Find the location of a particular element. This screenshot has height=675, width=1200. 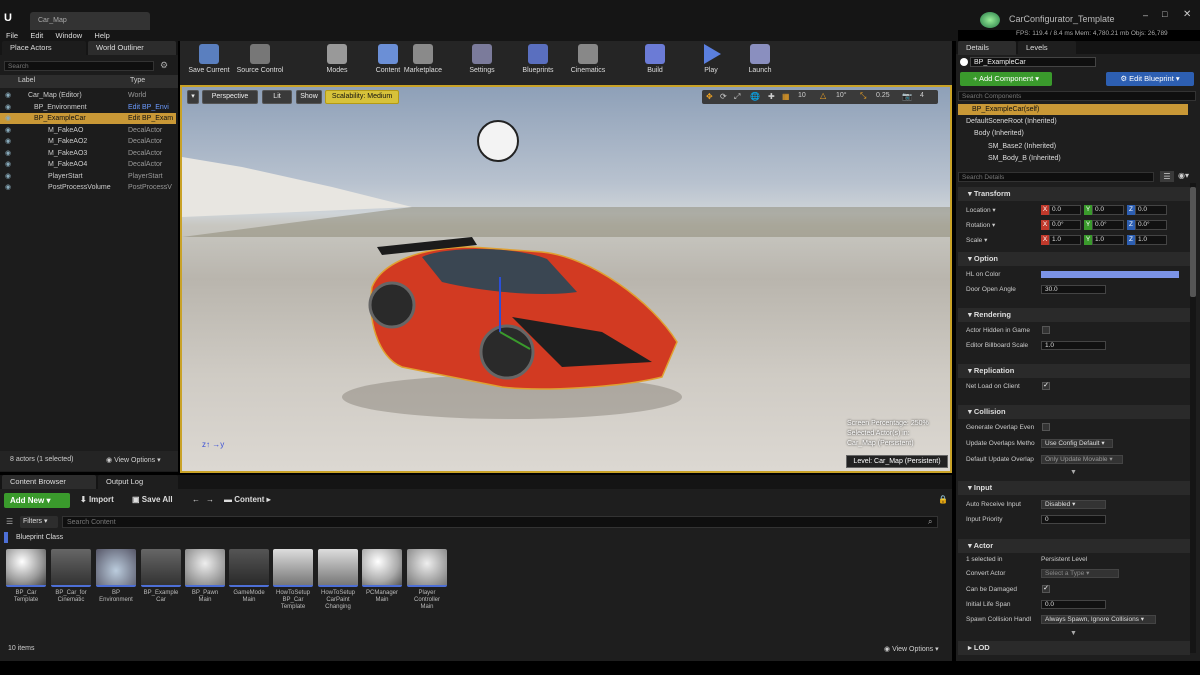

scale-icon: ⤢ is located at coordinates (737, 97).